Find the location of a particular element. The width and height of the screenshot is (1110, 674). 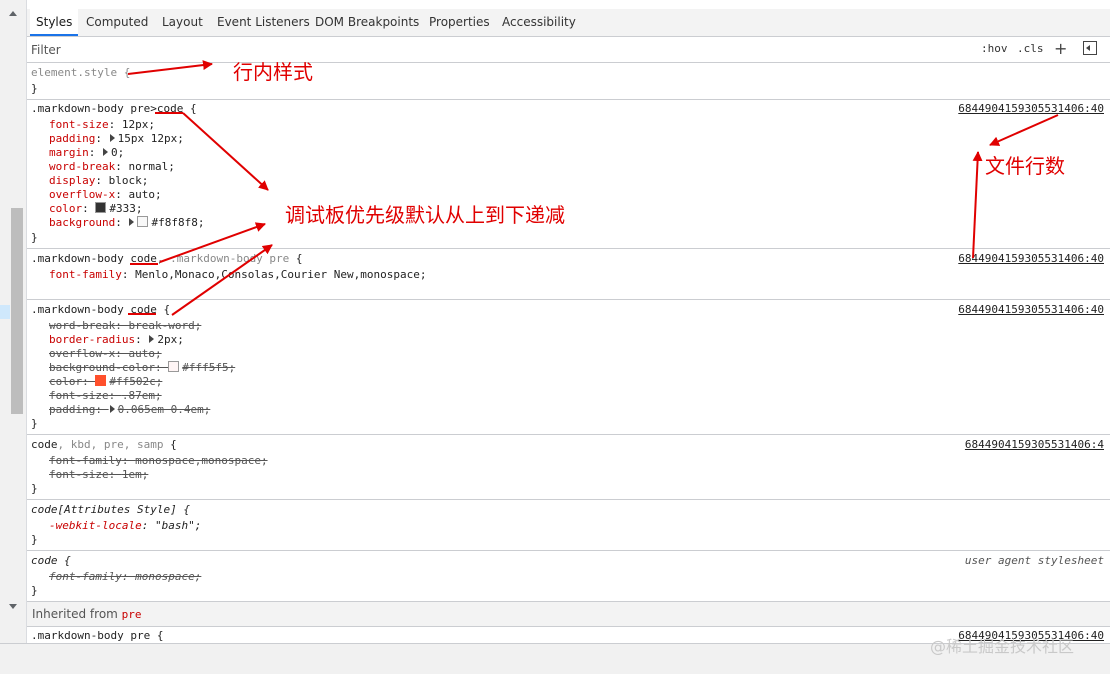

rule-selector: .markdown-body code { is located at coordinates (100, 309).